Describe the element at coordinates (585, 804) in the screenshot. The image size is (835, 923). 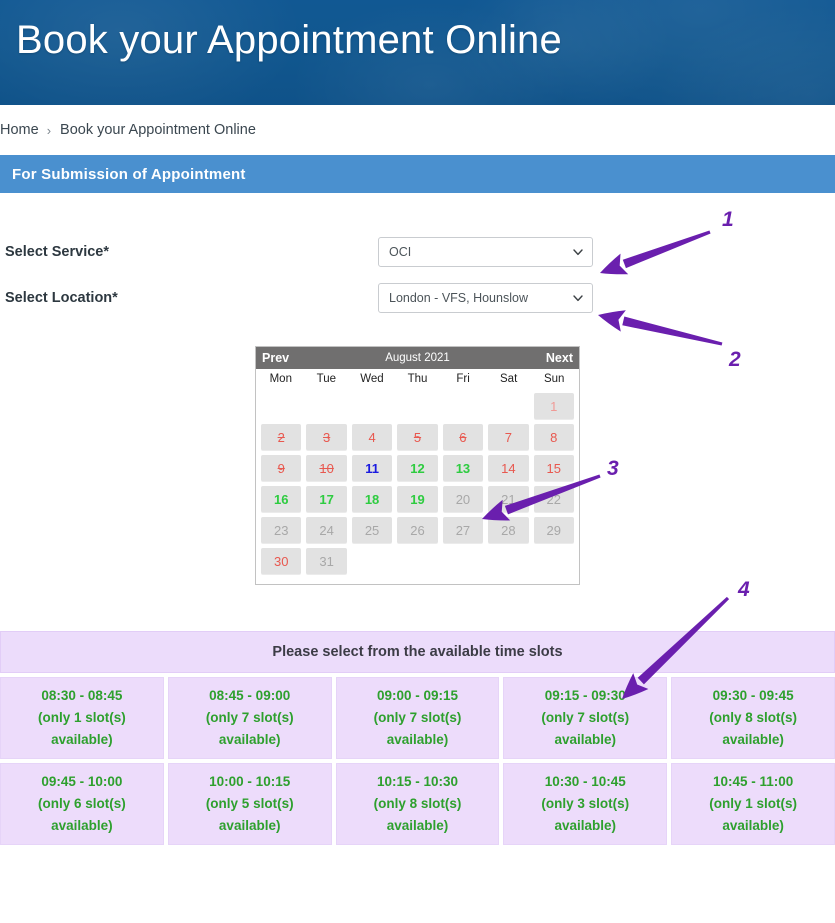
I see `time-slot-option: 10:30 - 10:45 (only 3 slot(s) available)` at that location.